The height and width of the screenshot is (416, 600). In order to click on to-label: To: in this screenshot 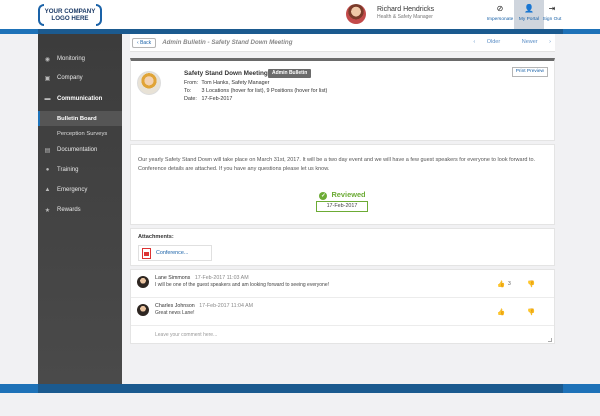, I will do `click(188, 91)`.